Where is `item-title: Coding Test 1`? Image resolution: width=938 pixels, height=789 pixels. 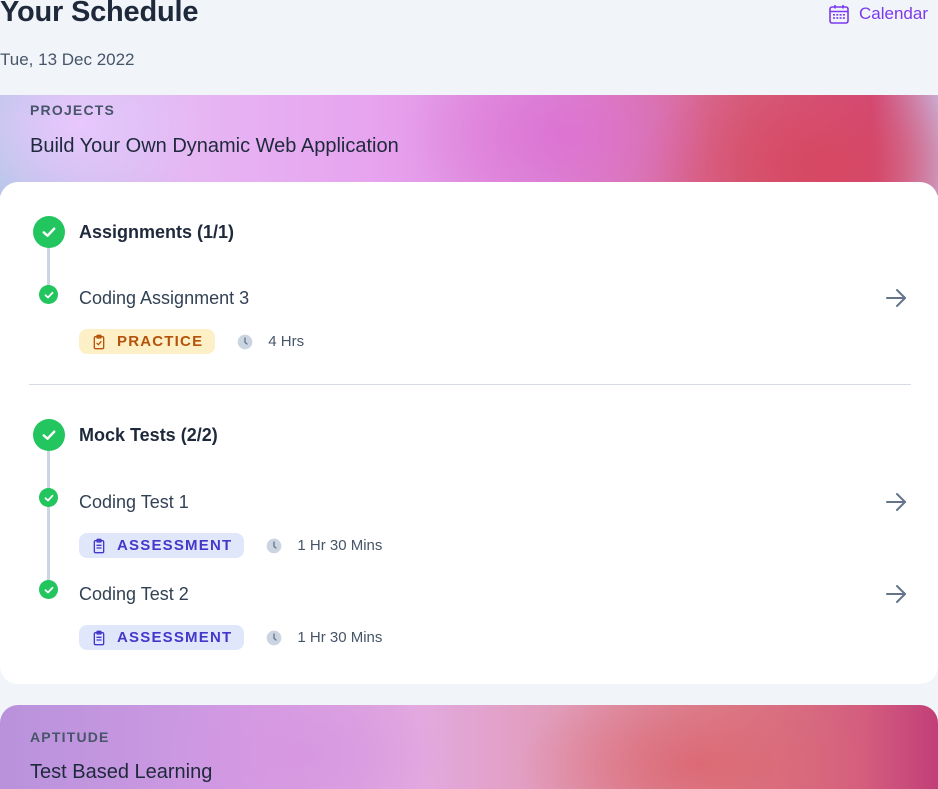 item-title: Coding Test 1 is located at coordinates (134, 502).